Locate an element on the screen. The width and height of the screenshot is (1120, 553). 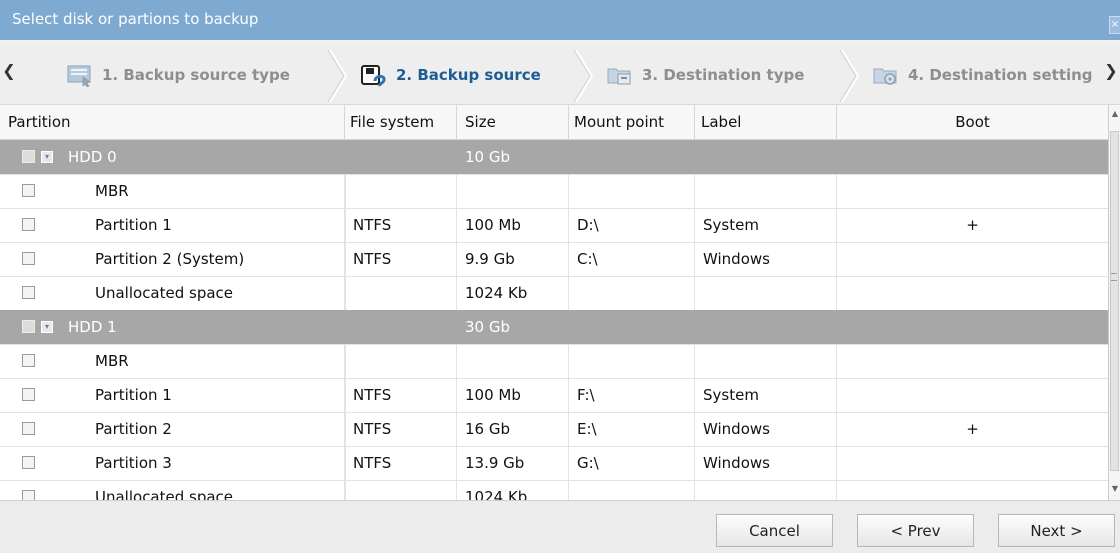
close-icon: × is located at coordinates (1114, 25).